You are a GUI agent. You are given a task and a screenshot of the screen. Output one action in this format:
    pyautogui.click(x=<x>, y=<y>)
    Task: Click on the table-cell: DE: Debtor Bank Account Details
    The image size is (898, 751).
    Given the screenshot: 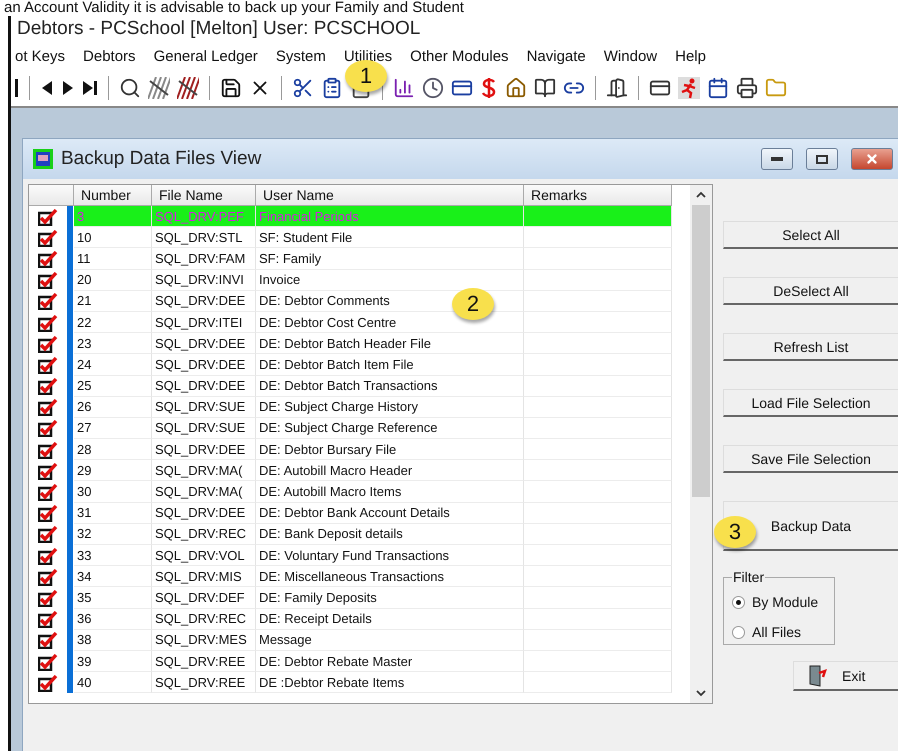 What is the action you would take?
    pyautogui.click(x=390, y=513)
    